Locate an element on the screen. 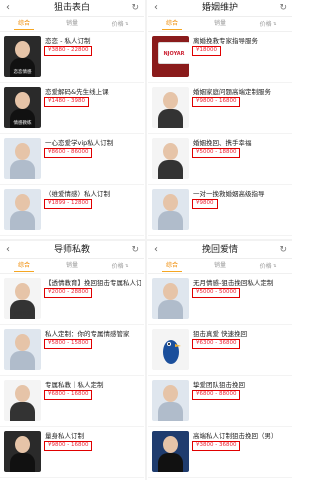 The width and height of the screenshot is (320, 480). price-range: ¥5800 - 15800 is located at coordinates (68, 344).